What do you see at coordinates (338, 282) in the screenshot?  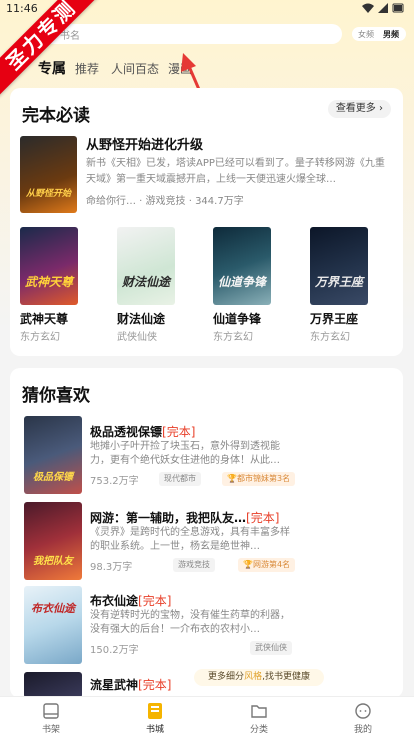 I see `cover-title: 万界王座` at bounding box center [338, 282].